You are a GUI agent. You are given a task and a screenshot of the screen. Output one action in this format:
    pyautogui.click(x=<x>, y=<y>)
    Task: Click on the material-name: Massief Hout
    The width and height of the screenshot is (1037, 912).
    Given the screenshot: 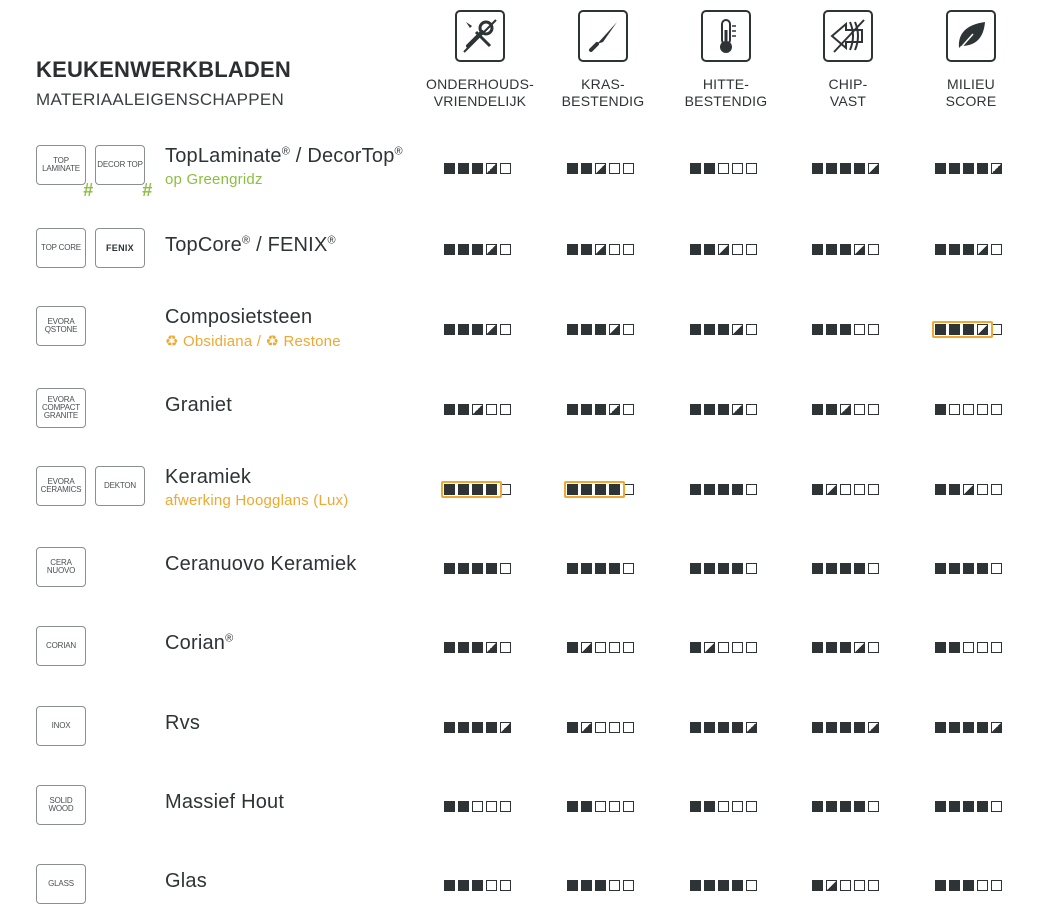 What is the action you would take?
    pyautogui.click(x=224, y=802)
    